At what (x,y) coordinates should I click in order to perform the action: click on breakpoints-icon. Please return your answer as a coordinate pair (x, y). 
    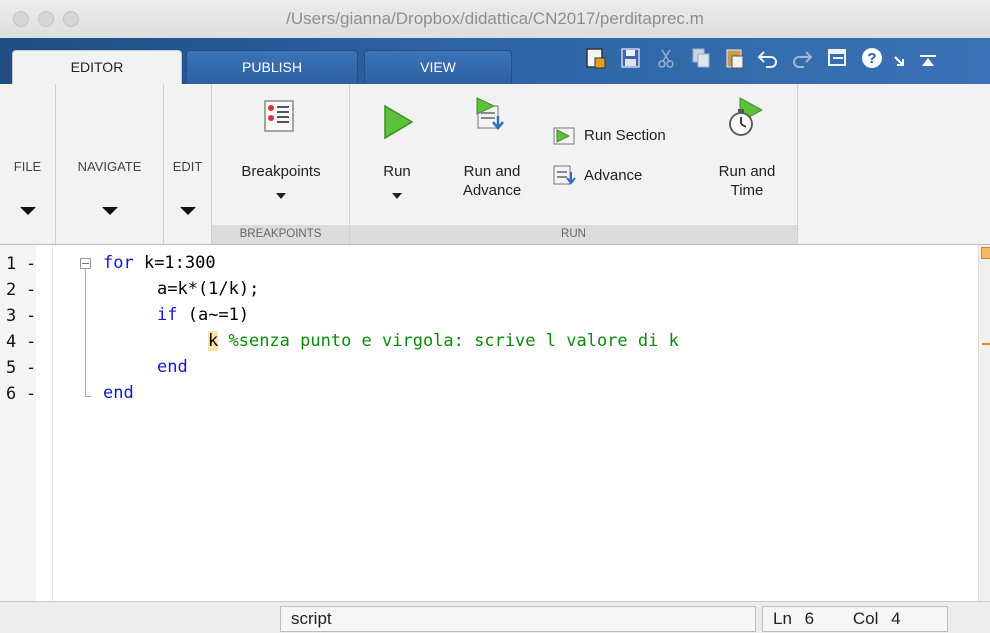
    Looking at the image, I should click on (279, 118).